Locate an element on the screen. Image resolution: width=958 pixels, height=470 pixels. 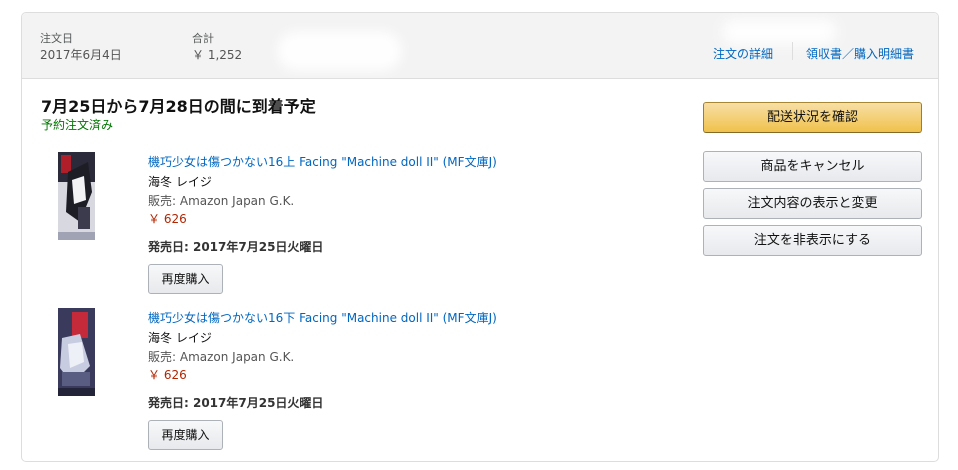
delivery-estimate: 7月25日から7月28日の間に到着予定 is located at coordinates (178, 106).